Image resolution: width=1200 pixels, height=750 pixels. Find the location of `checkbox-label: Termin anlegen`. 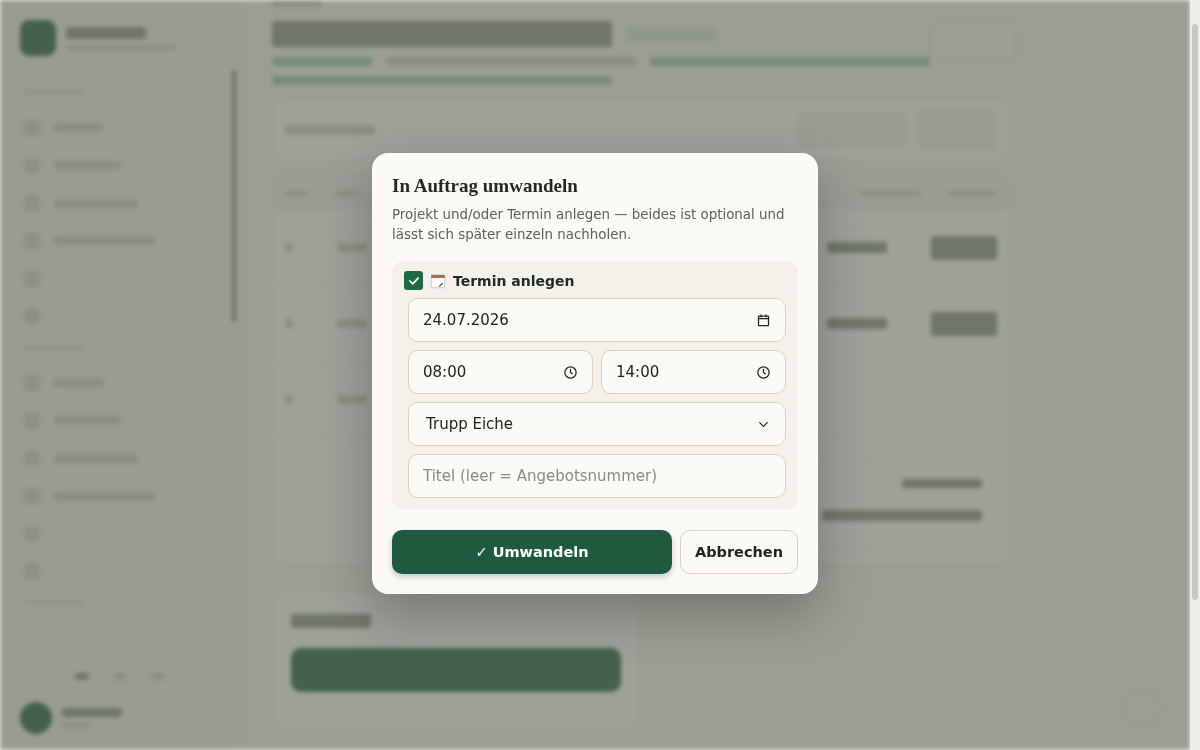

checkbox-label: Termin anlegen is located at coordinates (514, 280).